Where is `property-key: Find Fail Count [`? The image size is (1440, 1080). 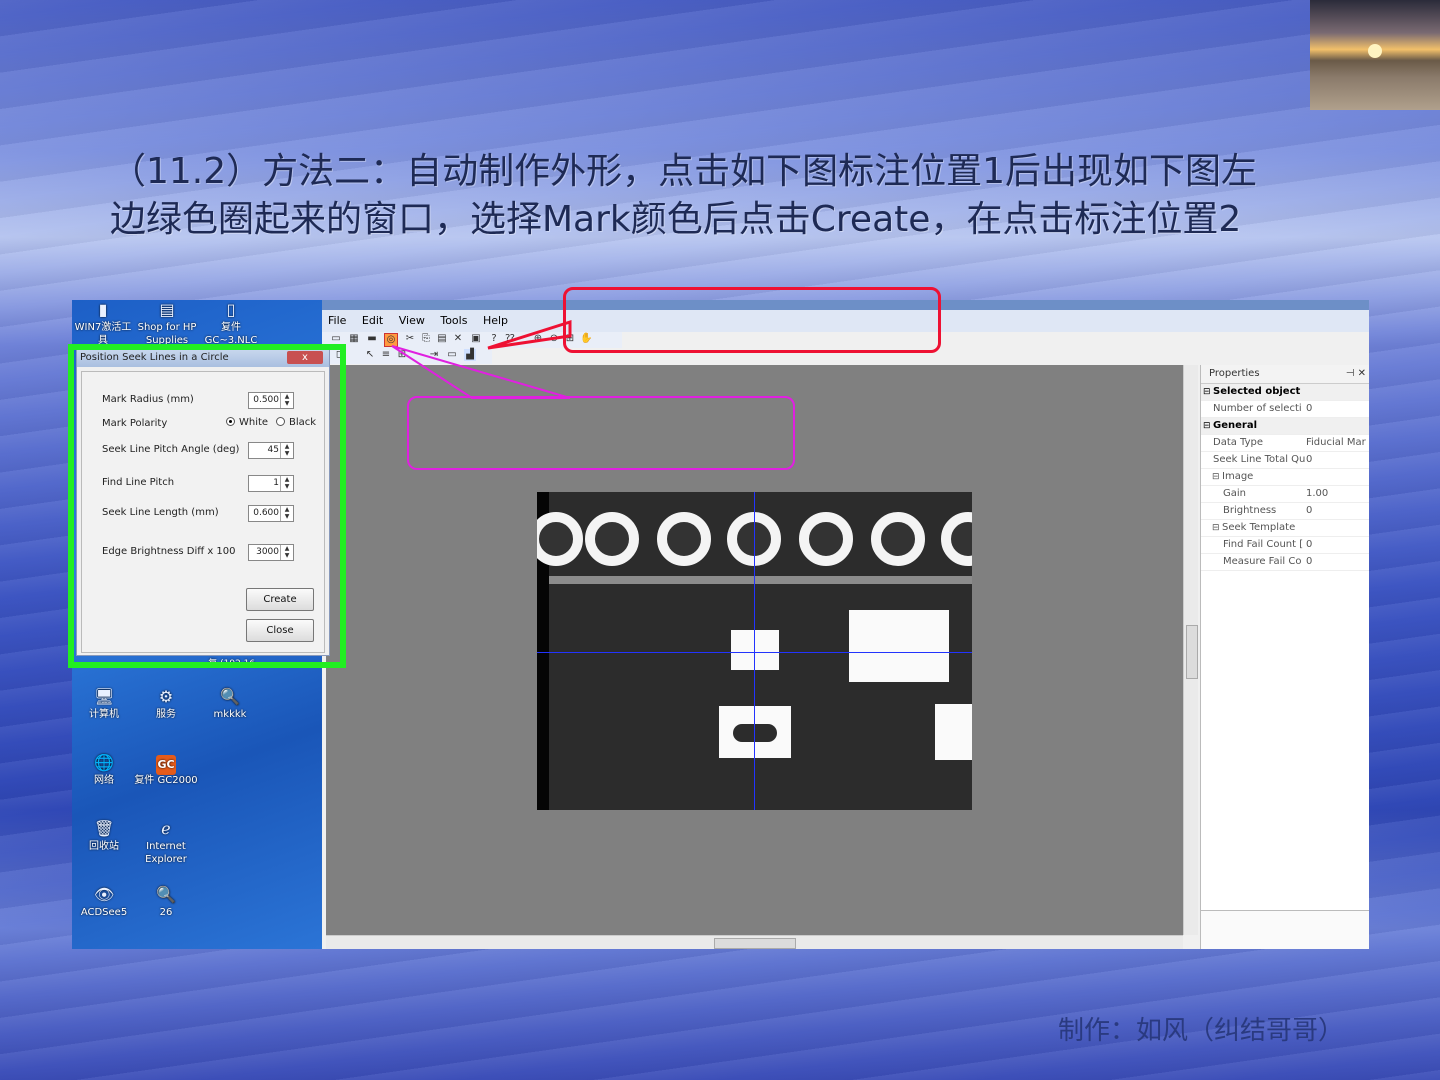 property-key: Find Fail Count [ is located at coordinates (1263, 544).